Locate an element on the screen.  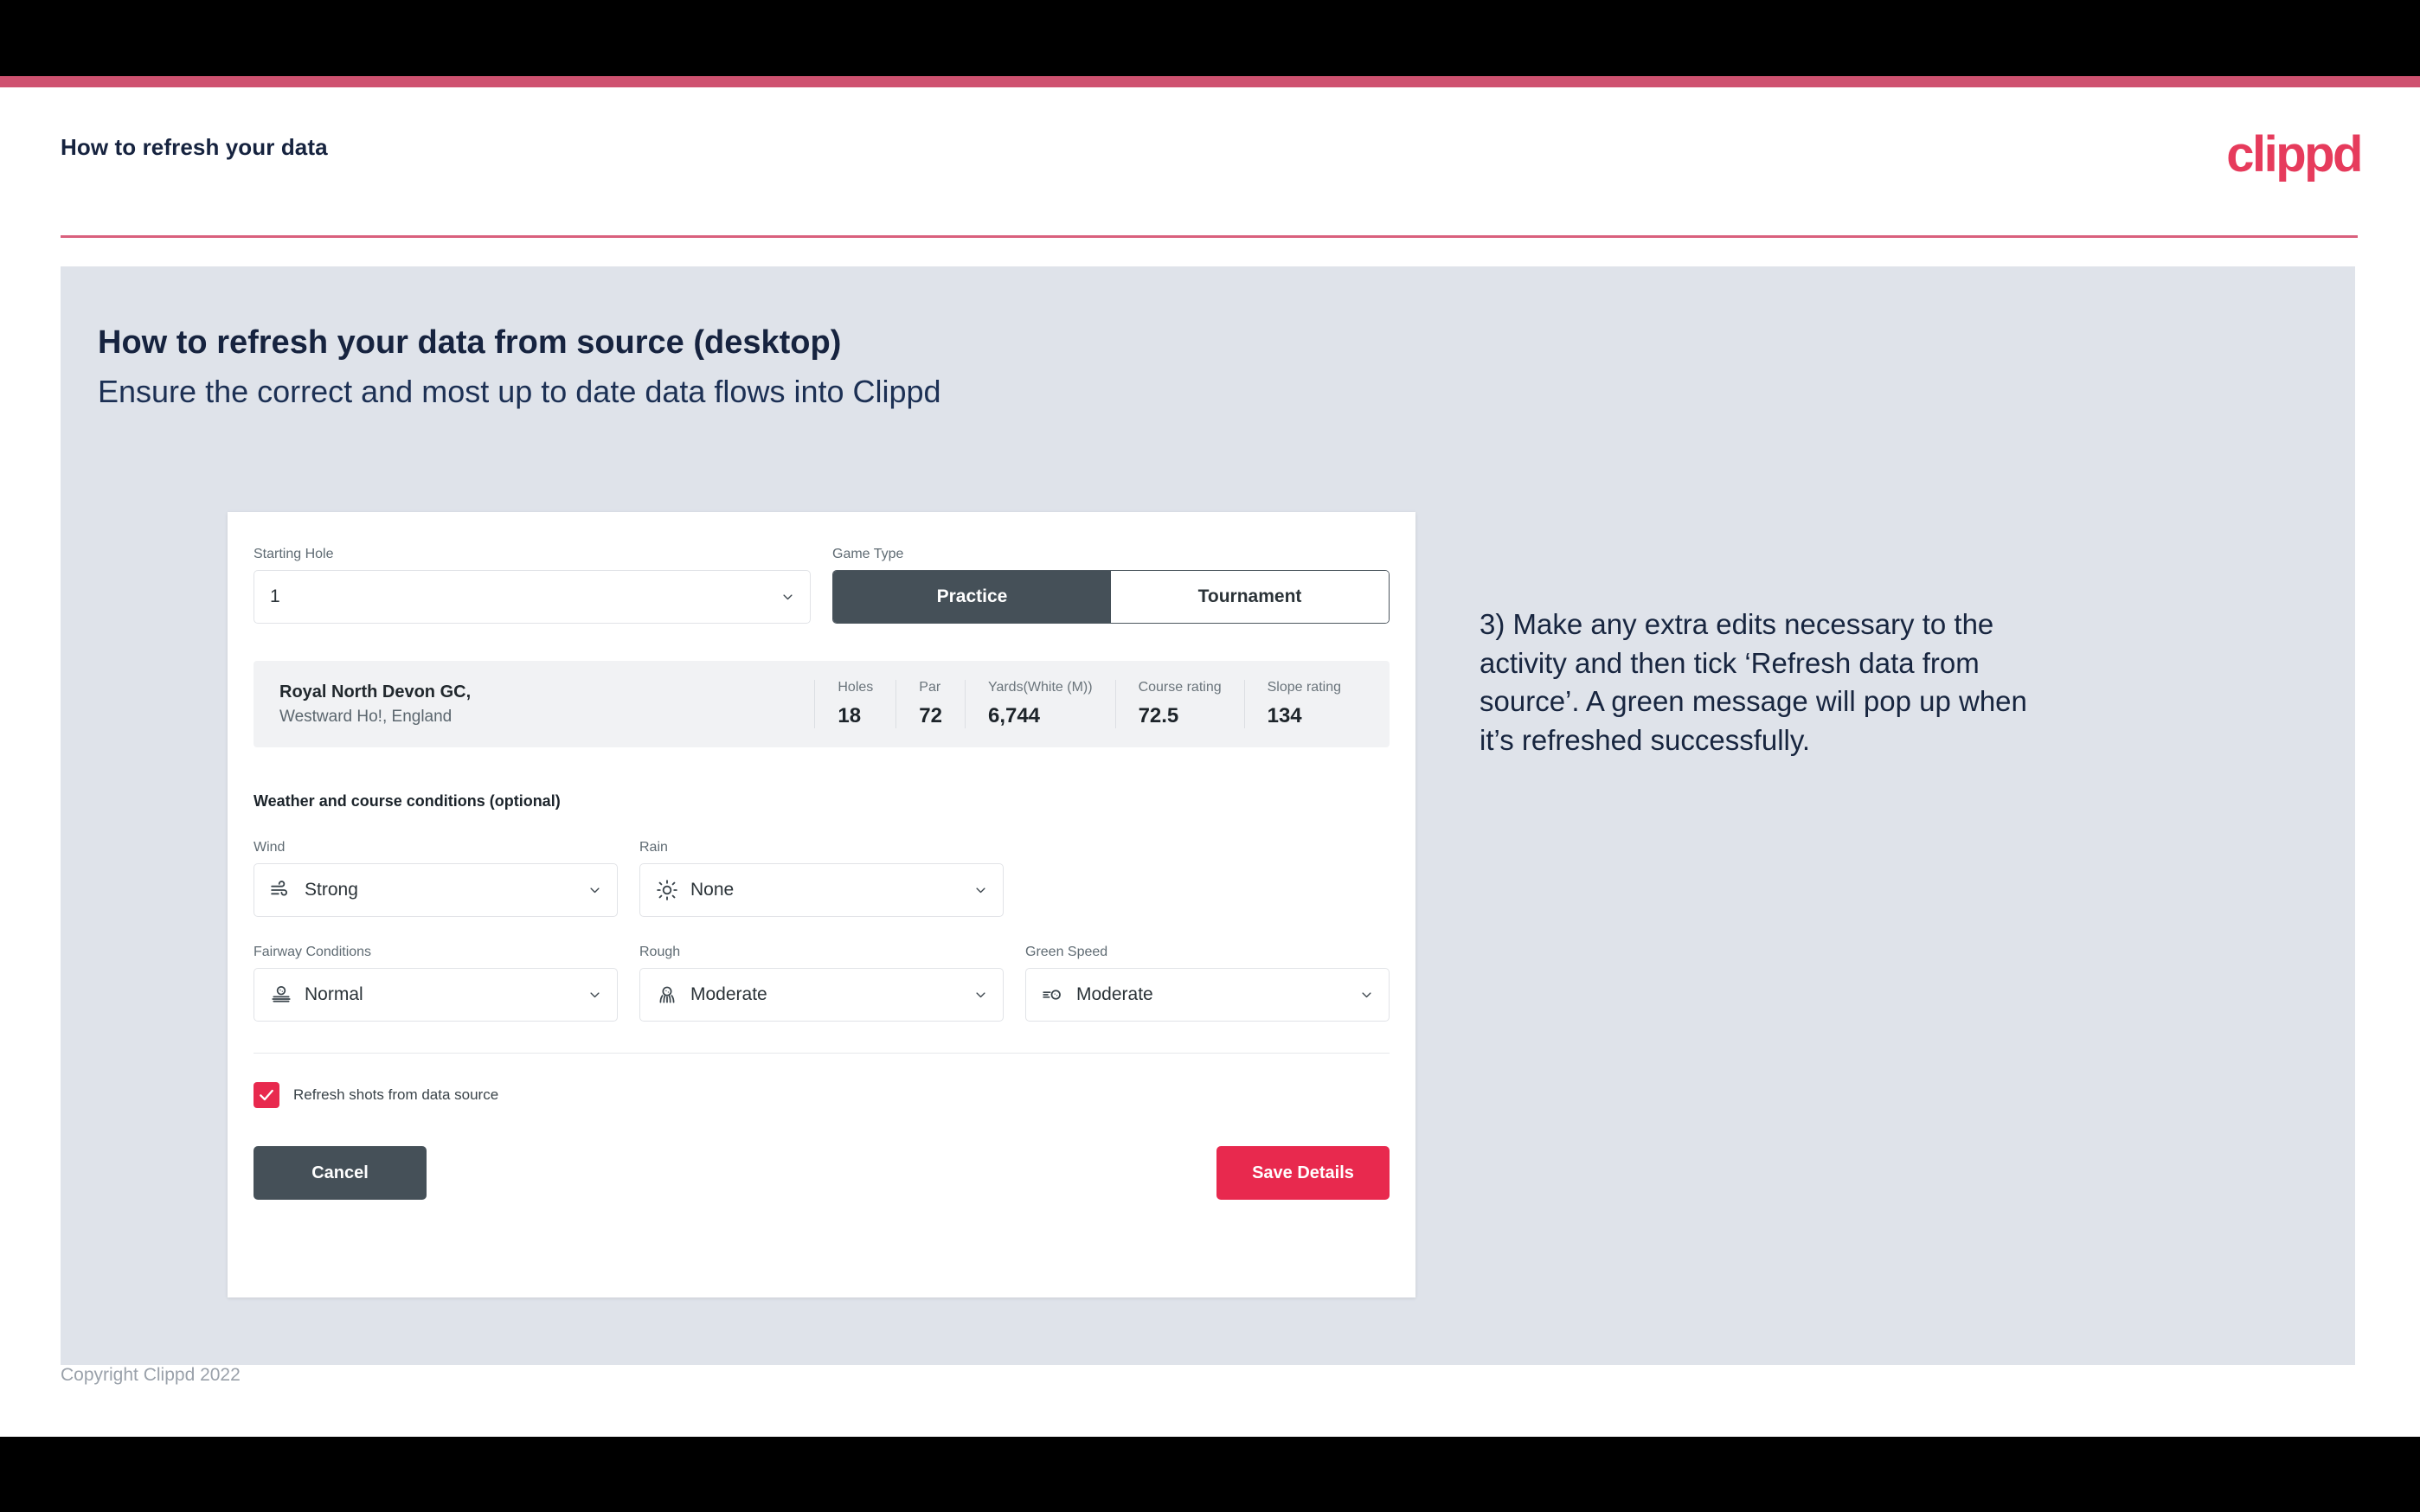
fairway-select: Normal is located at coordinates (436, 995).